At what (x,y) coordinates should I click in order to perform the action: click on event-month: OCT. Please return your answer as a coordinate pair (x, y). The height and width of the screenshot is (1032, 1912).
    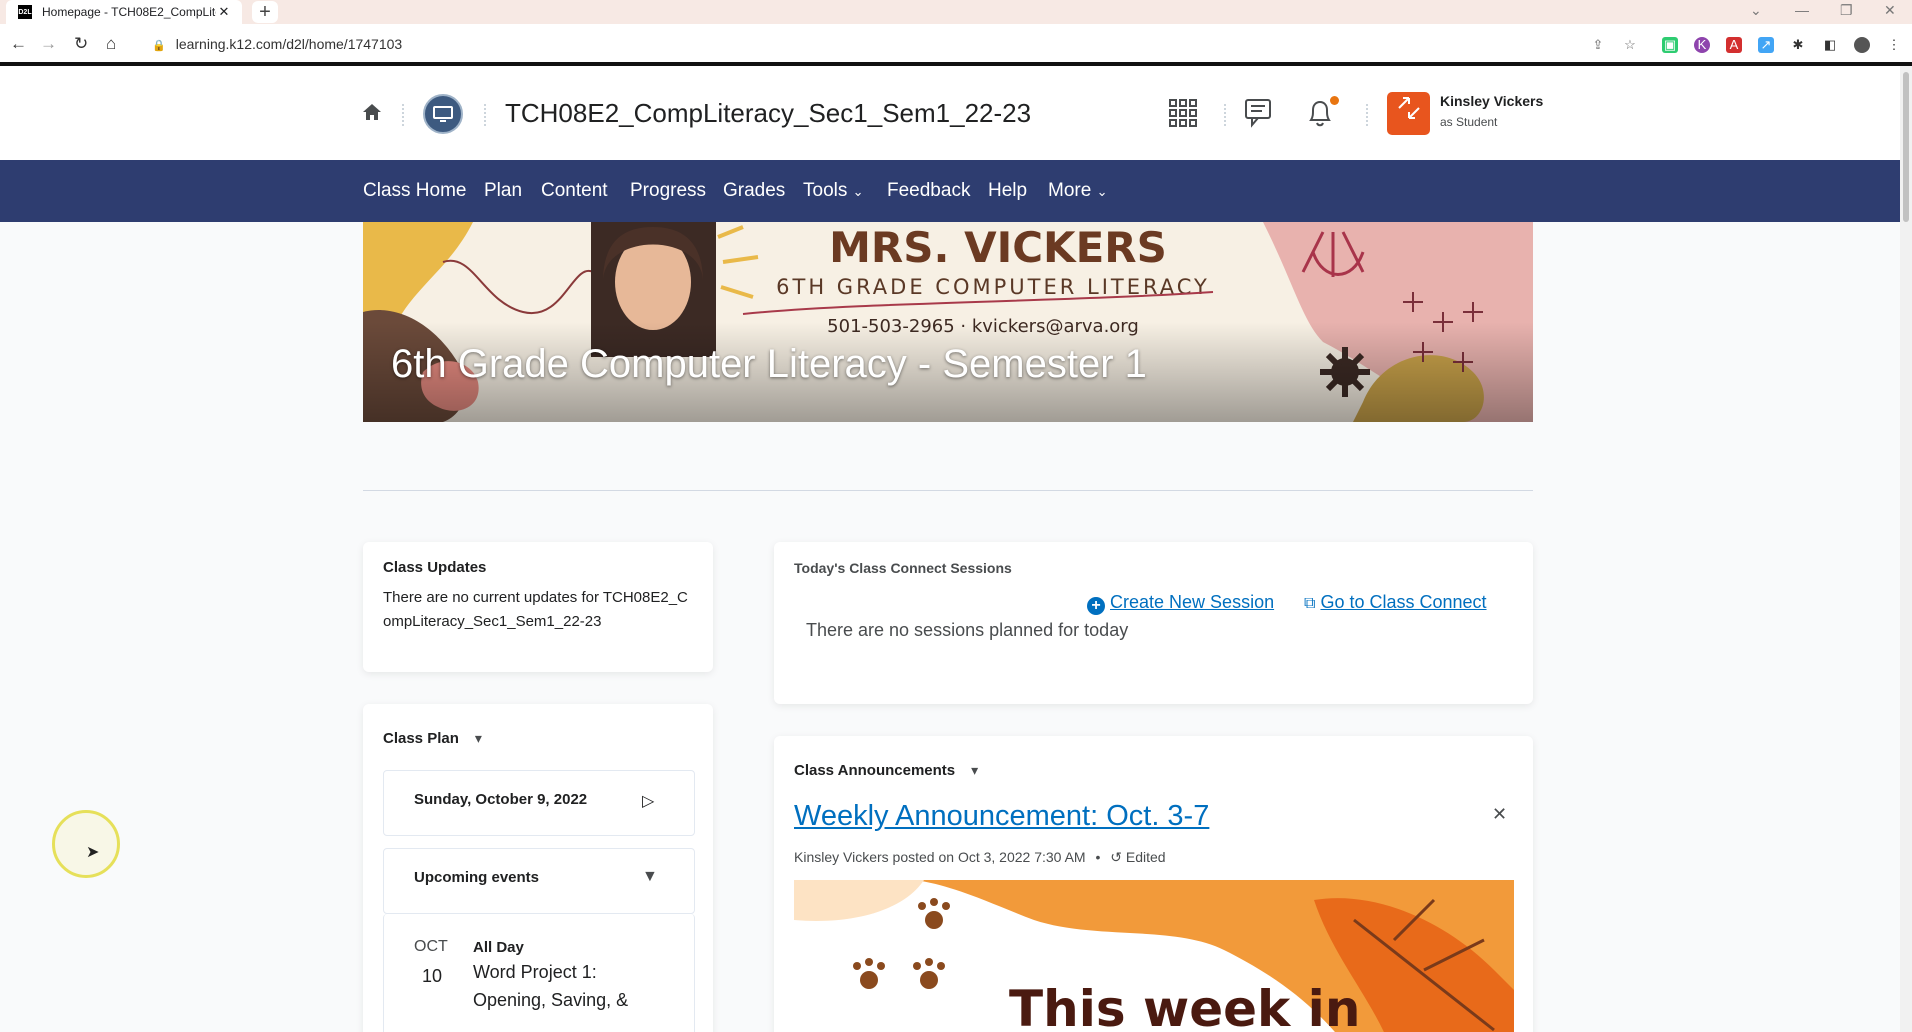
    Looking at the image, I should click on (431, 946).